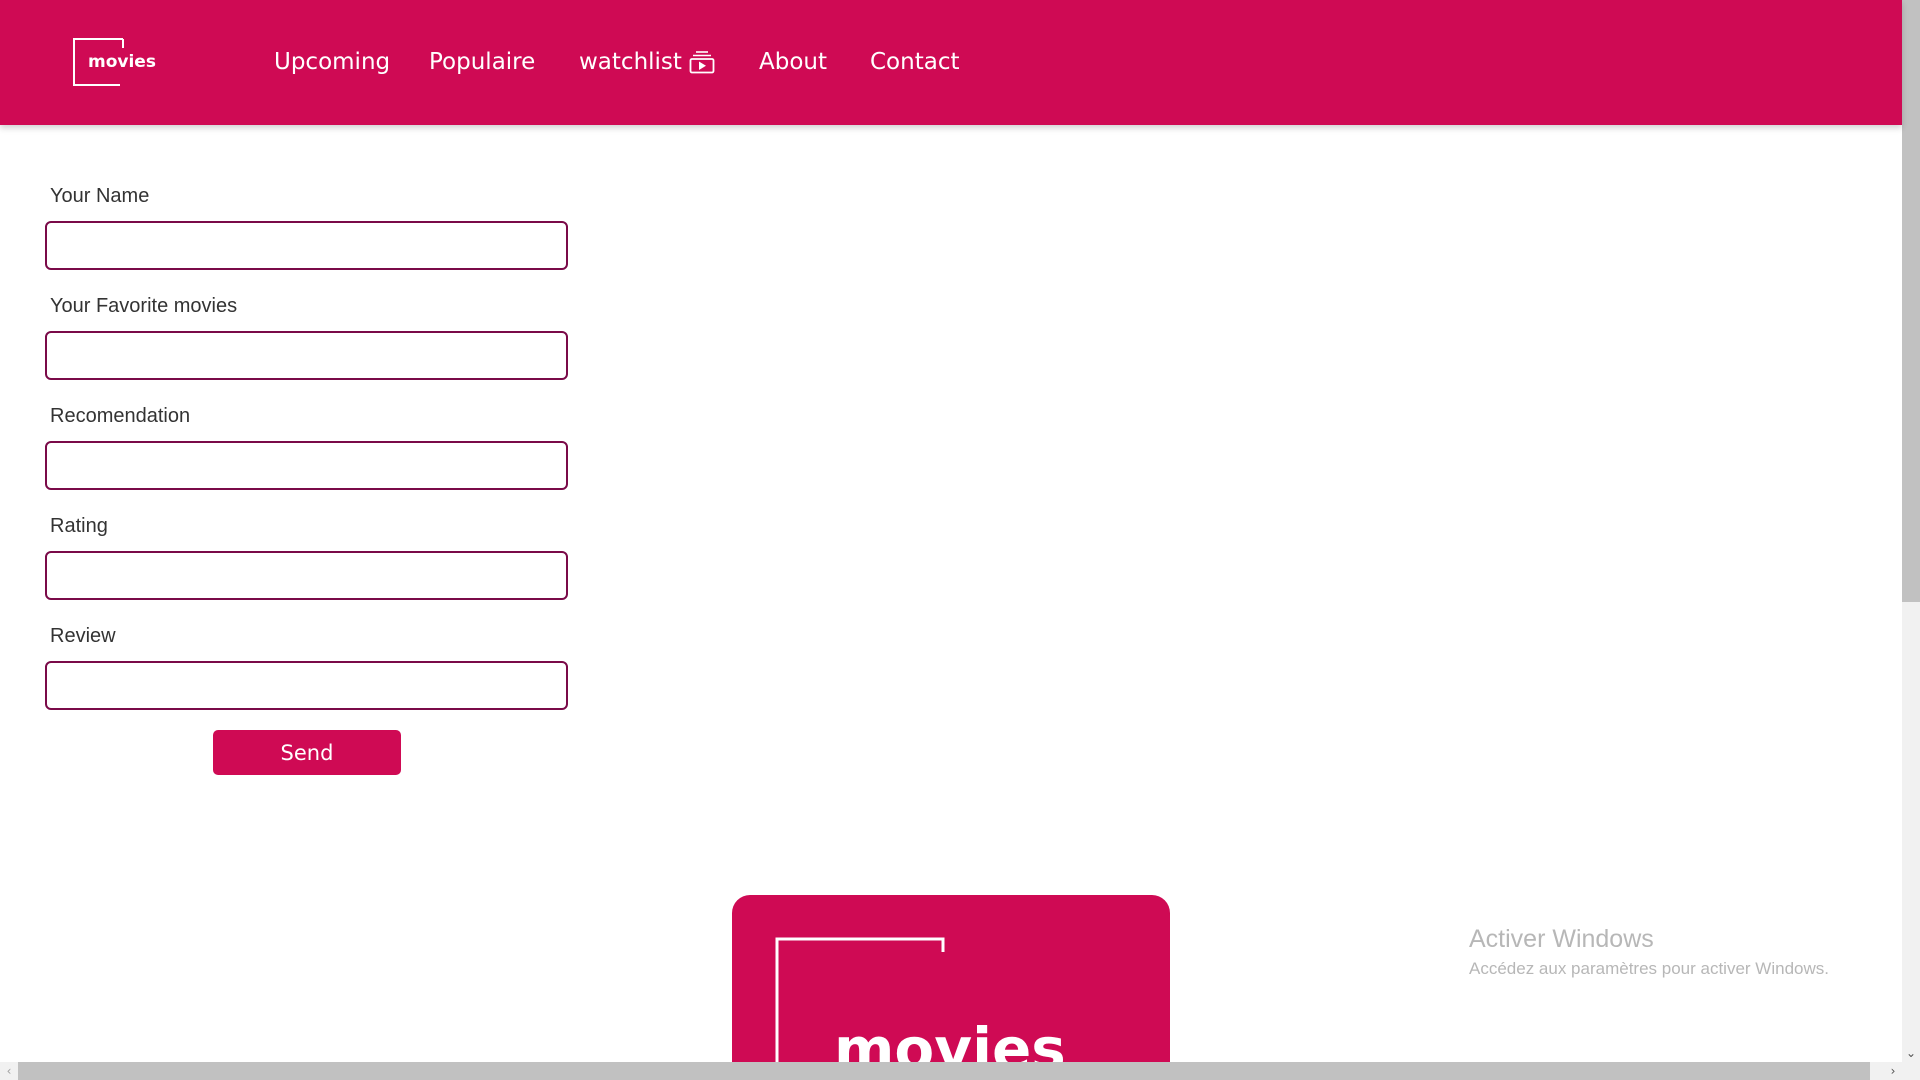 Image resolution: width=1920 pixels, height=1080 pixels. What do you see at coordinates (122, 62) in the screenshot?
I see `brand-logo-text: movies` at bounding box center [122, 62].